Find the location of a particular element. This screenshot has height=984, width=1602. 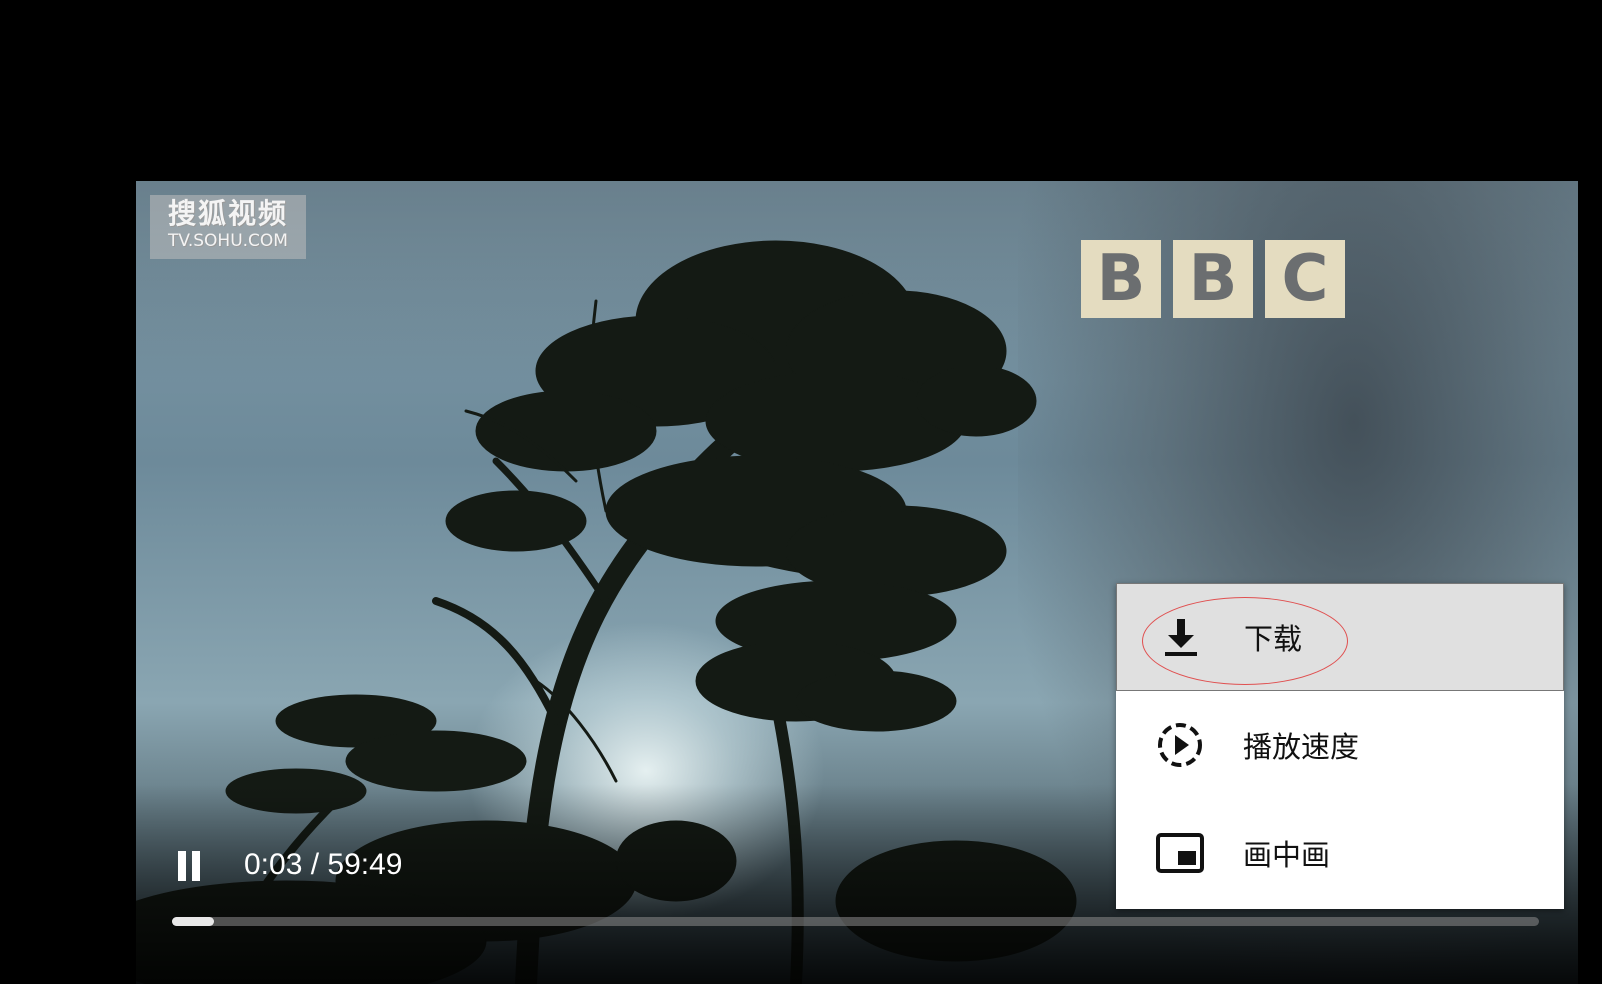

overflow-menu: 下载 播放速度 画中画 is located at coordinates (1340, 746).